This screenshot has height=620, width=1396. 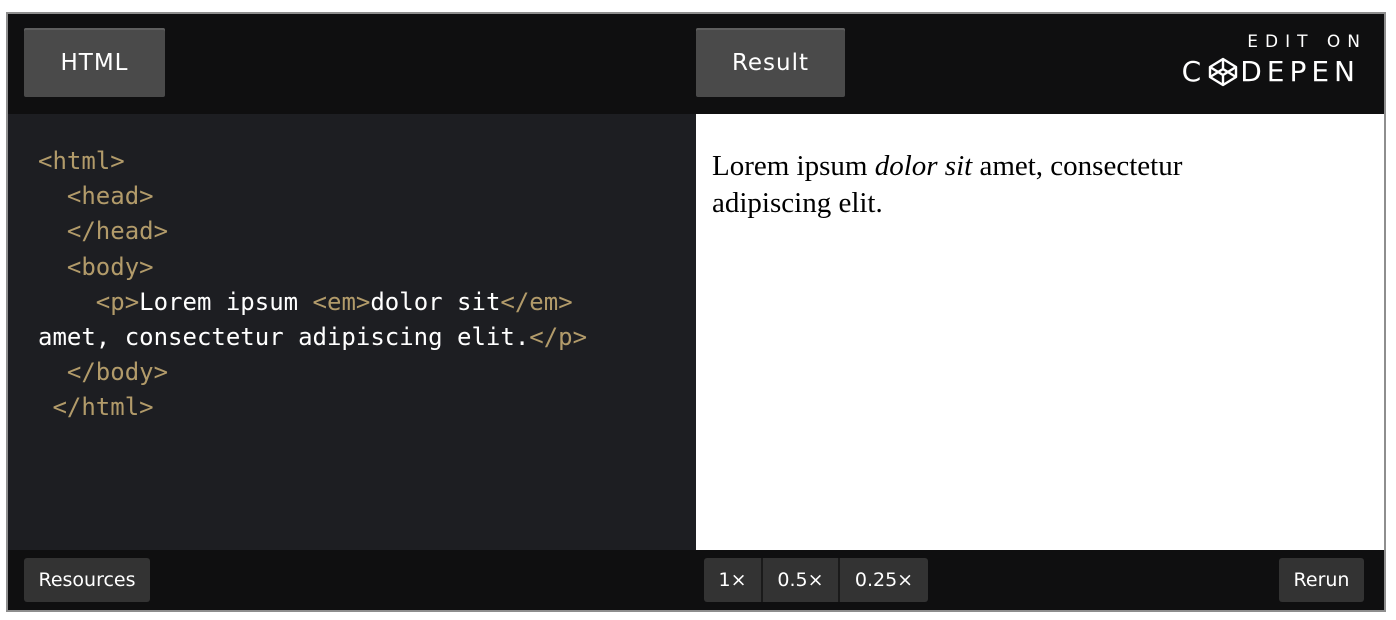 I want to click on codepen-cube-icon, so click(x=1223, y=71).